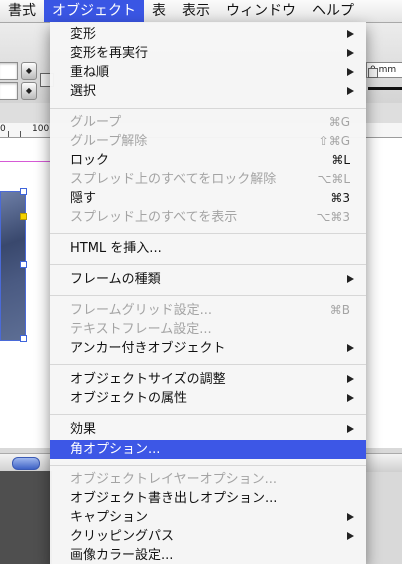 The width and height of the screenshot is (402, 564). I want to click on menu-item-label: オブジェクトサイズの調整, so click(148, 379).